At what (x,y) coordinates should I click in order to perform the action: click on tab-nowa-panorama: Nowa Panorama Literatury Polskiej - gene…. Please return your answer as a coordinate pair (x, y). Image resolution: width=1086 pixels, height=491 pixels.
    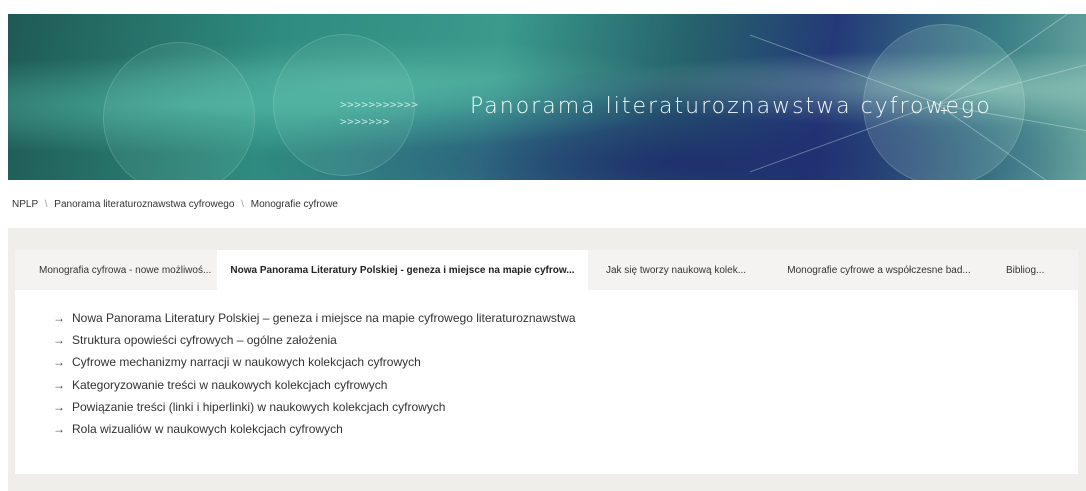
    Looking at the image, I should click on (402, 270).